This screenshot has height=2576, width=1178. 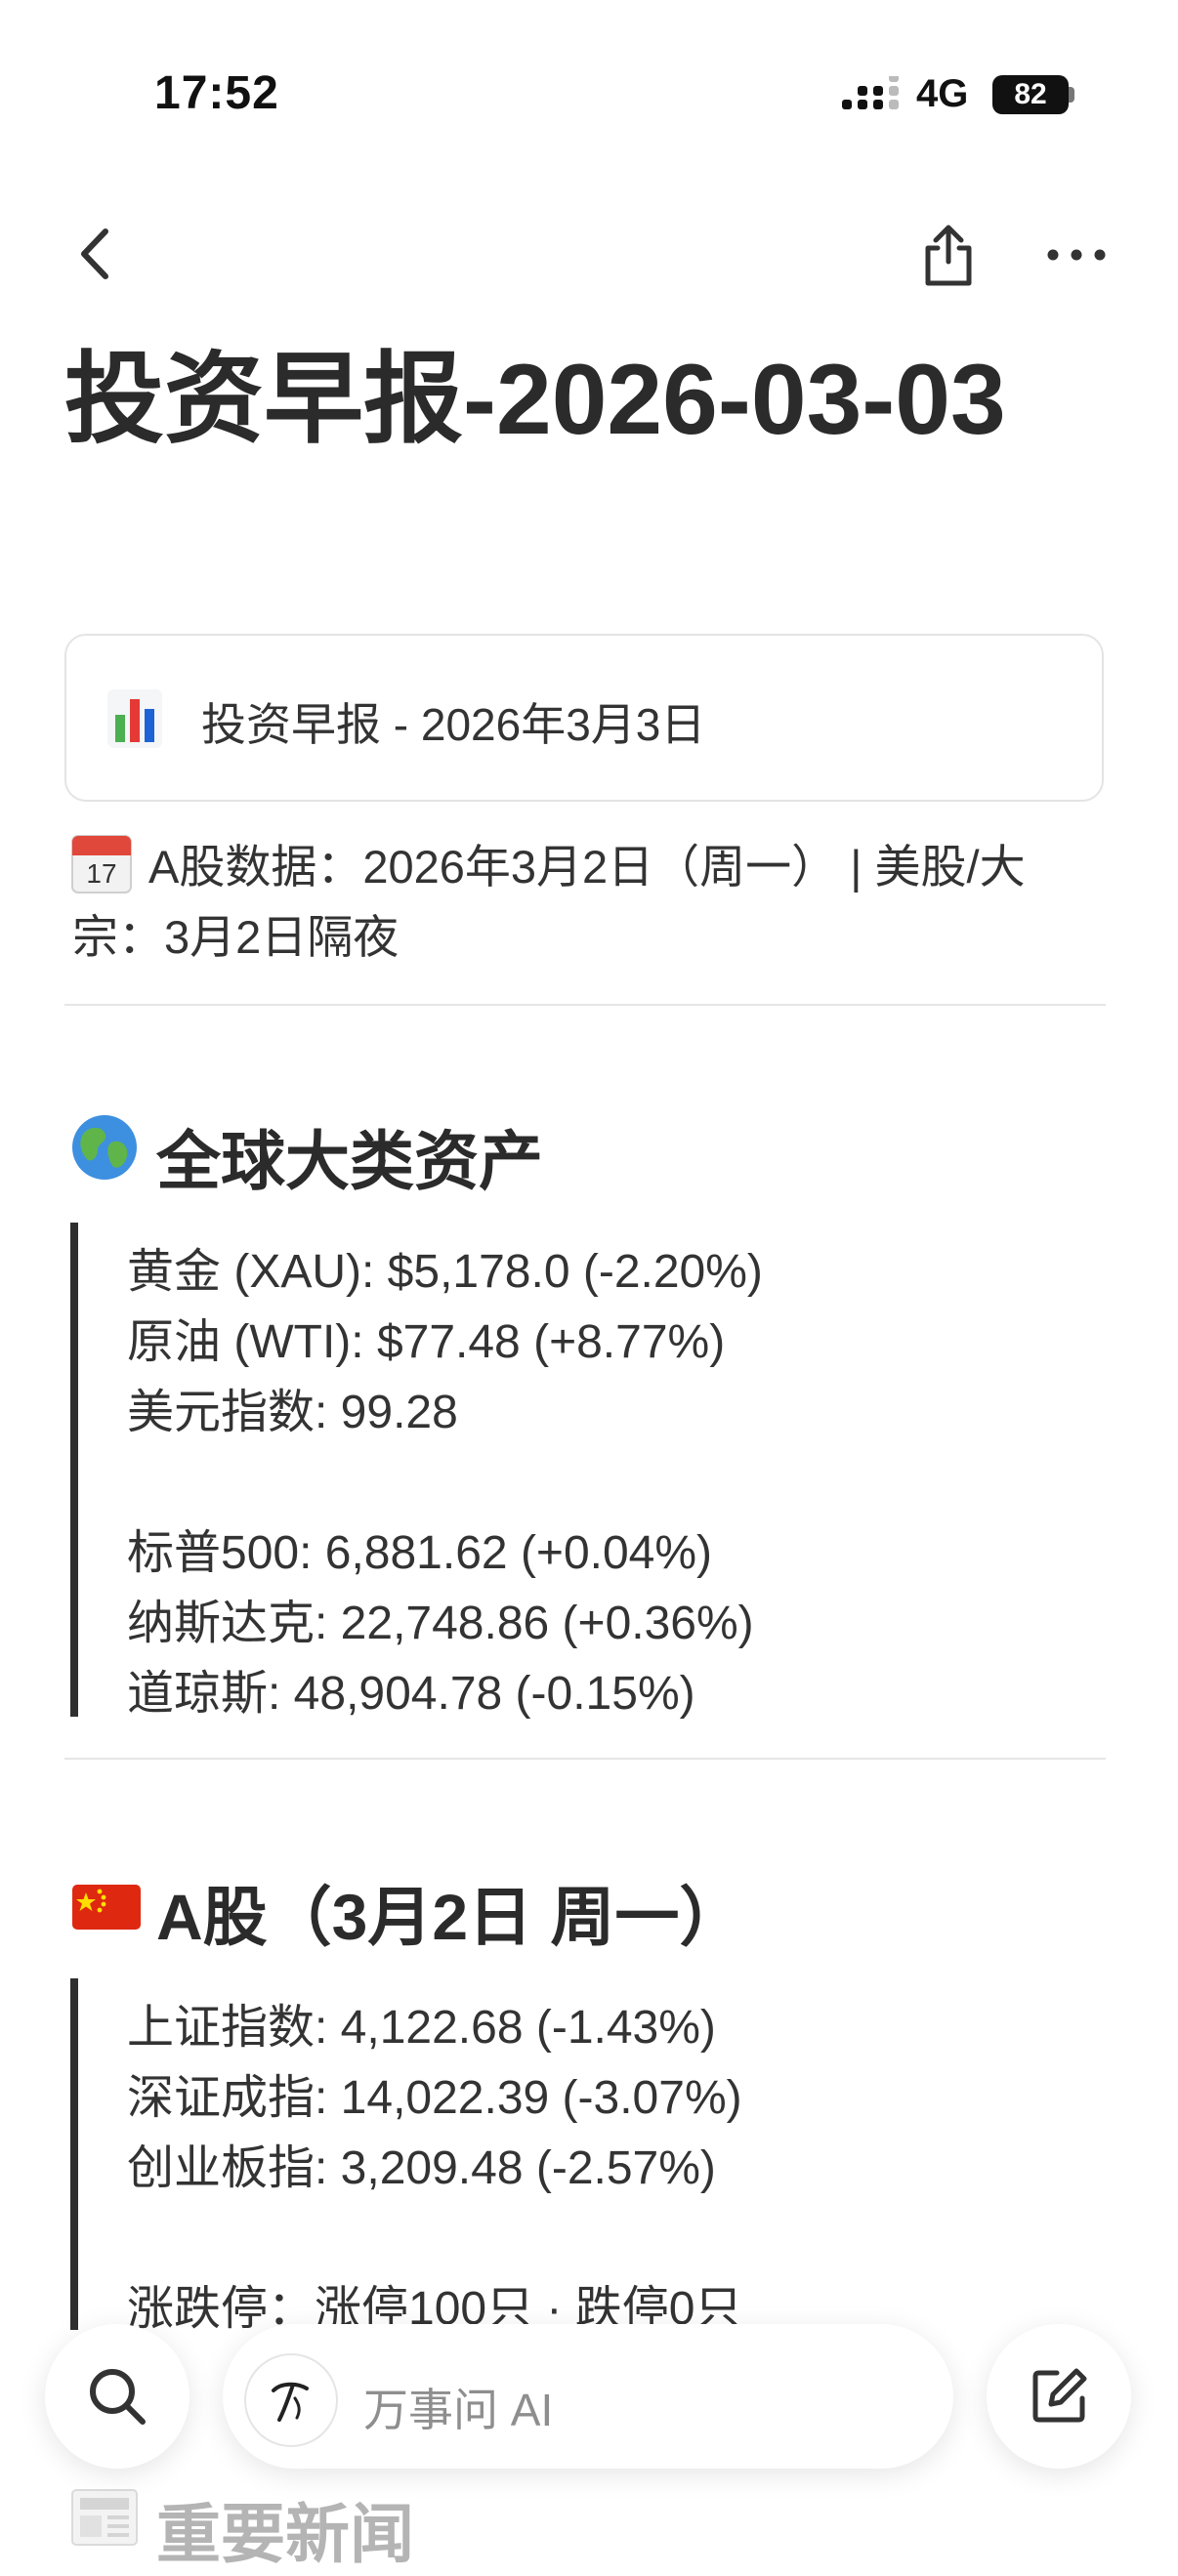 I want to click on back-button, so click(x=97, y=254).